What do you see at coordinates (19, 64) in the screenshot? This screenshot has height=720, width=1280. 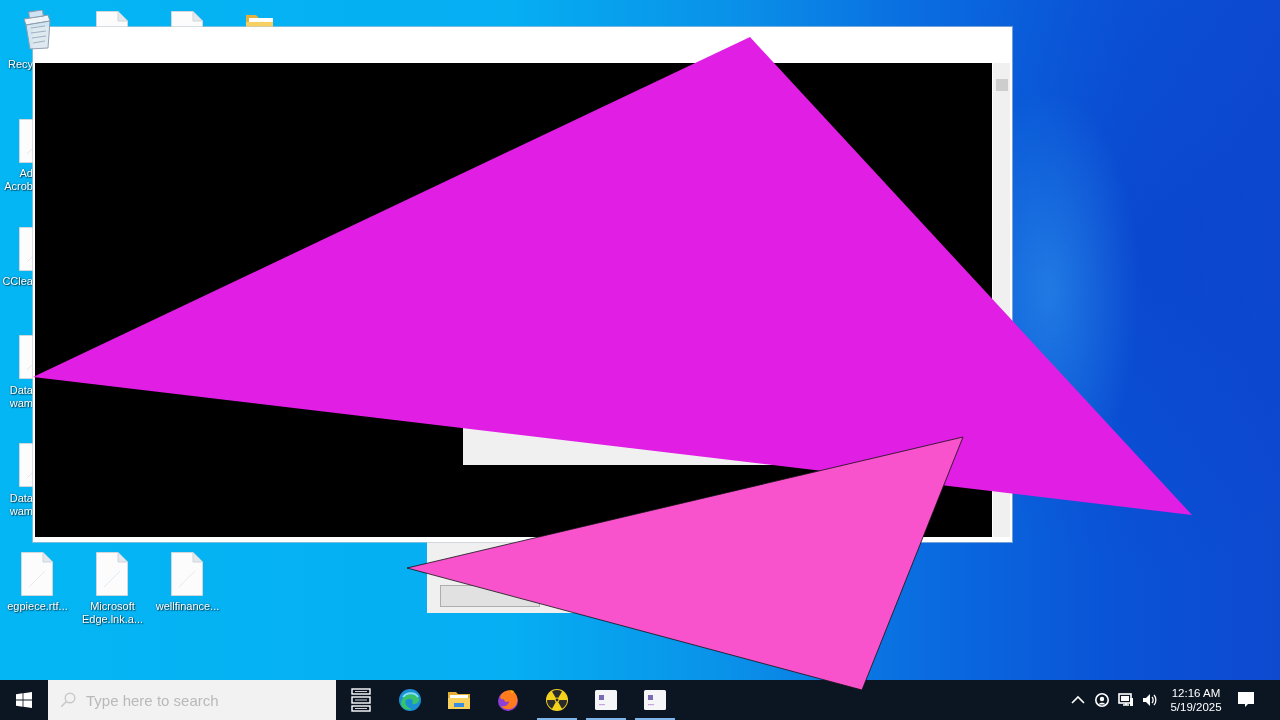 I see `icon-label: Recy` at bounding box center [19, 64].